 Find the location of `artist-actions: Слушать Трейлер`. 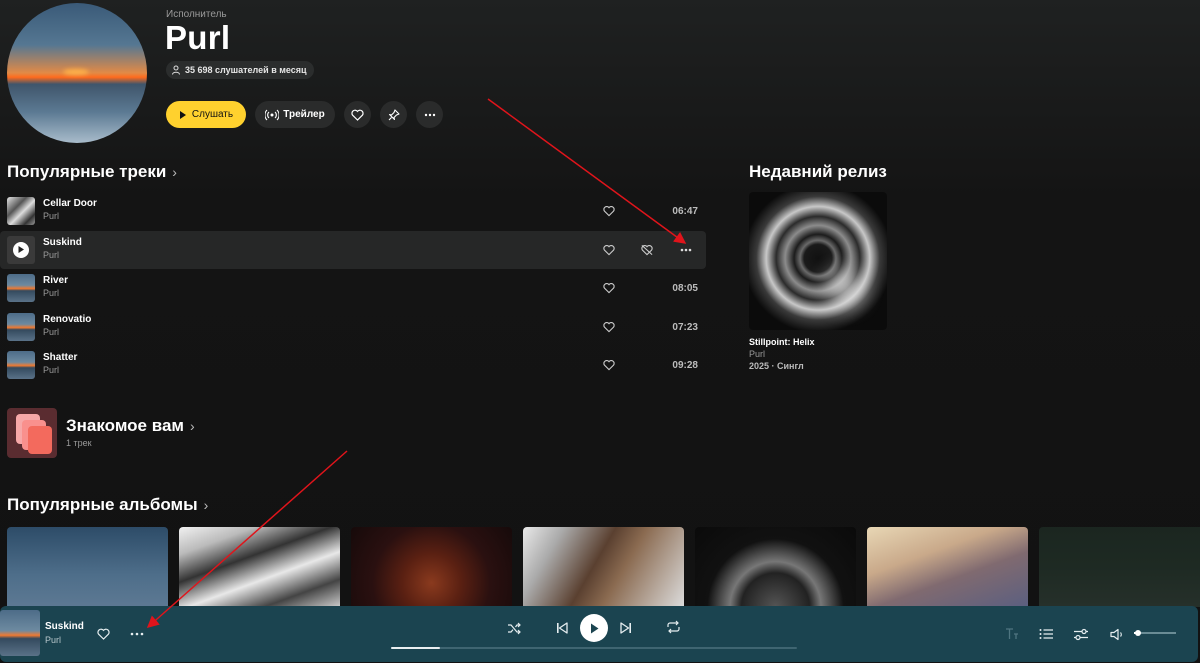

artist-actions: Слушать Трейлер is located at coordinates (304, 114).